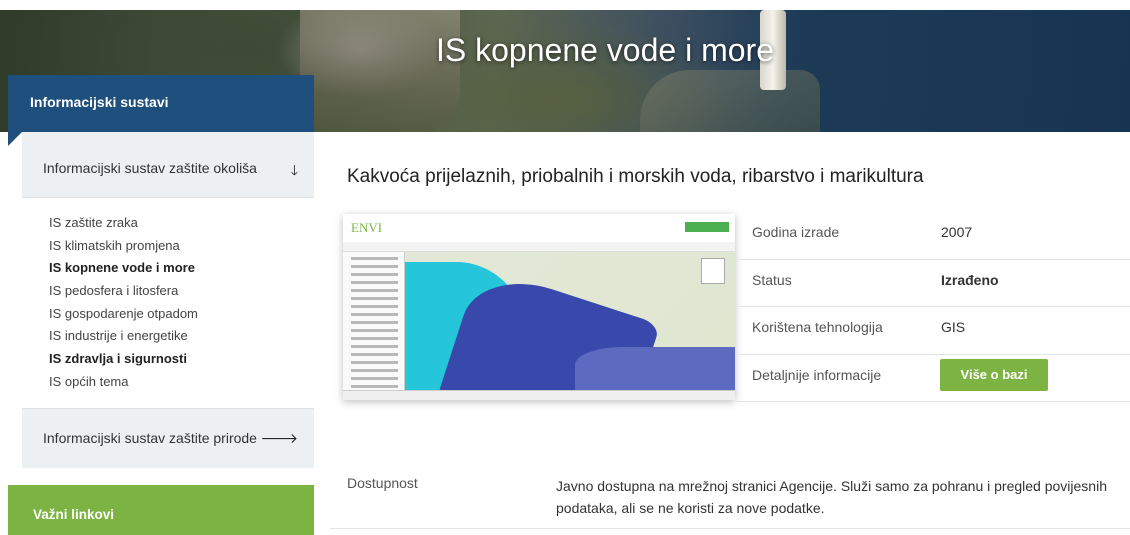 The height and width of the screenshot is (535, 1130). What do you see at coordinates (933, 236) in the screenshot?
I see `info-row-godina: Godina izrade 2007` at bounding box center [933, 236].